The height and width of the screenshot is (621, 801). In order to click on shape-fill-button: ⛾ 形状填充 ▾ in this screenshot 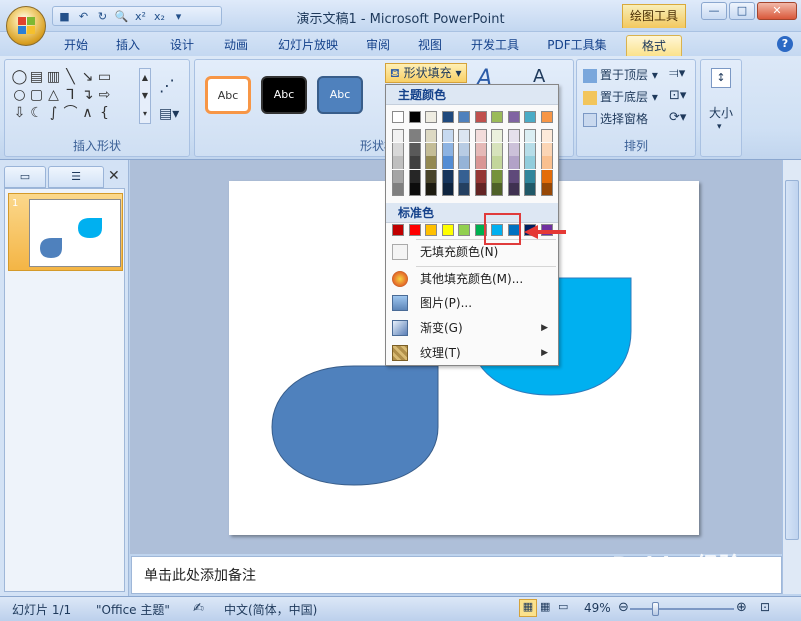, I will do `click(426, 73)`.